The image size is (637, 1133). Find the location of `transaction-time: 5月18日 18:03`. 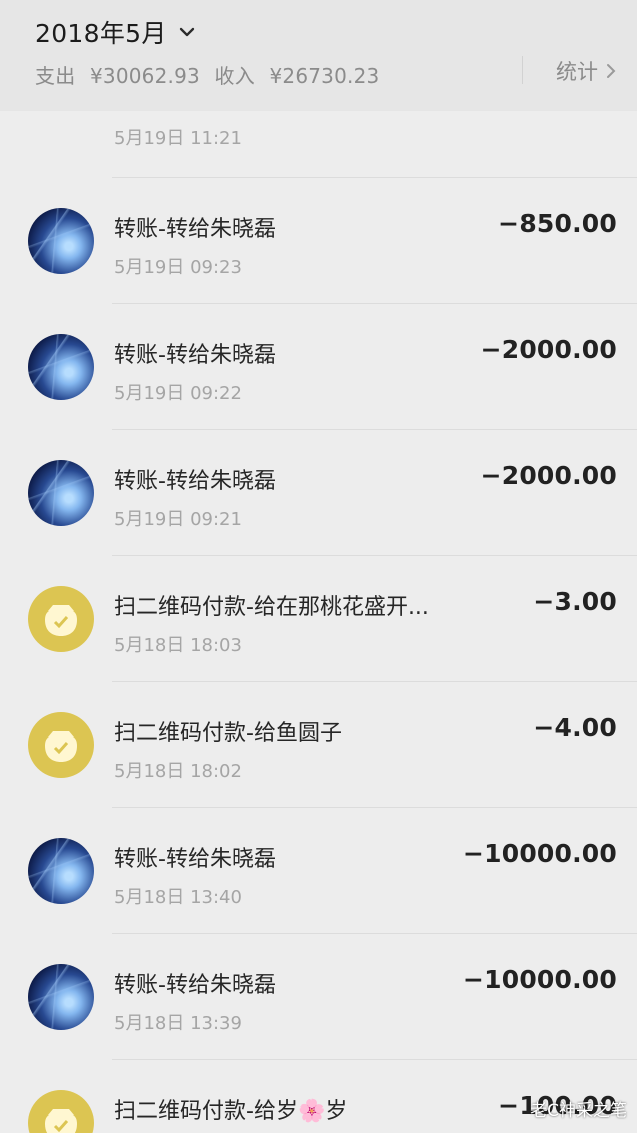

transaction-time: 5月18日 18:03 is located at coordinates (178, 645).